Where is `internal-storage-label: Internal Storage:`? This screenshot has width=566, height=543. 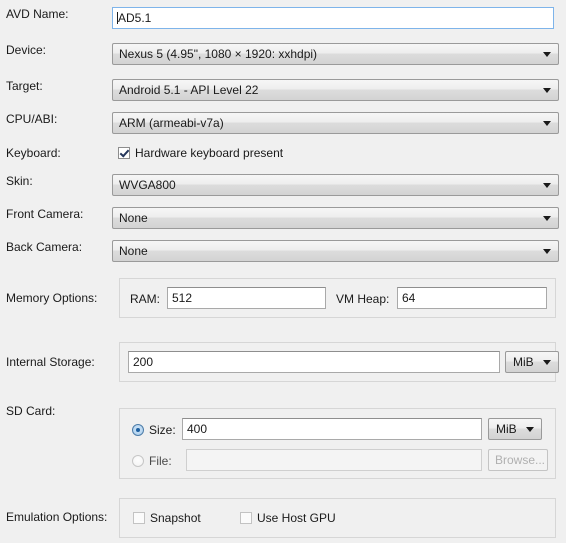
internal-storage-label: Internal Storage: is located at coordinates (50, 362).